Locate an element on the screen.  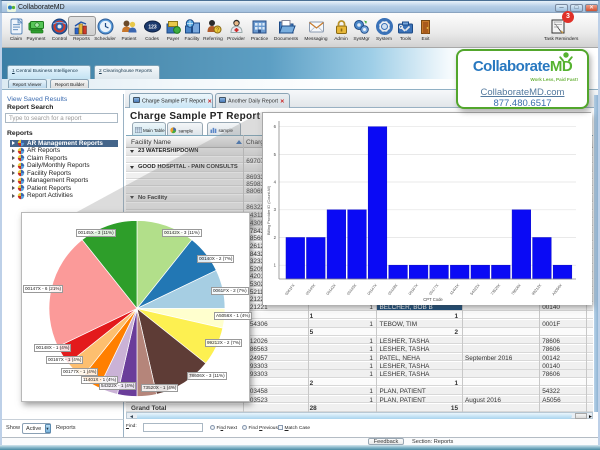
svg-text: CPT Code is located at coordinates (433, 299).